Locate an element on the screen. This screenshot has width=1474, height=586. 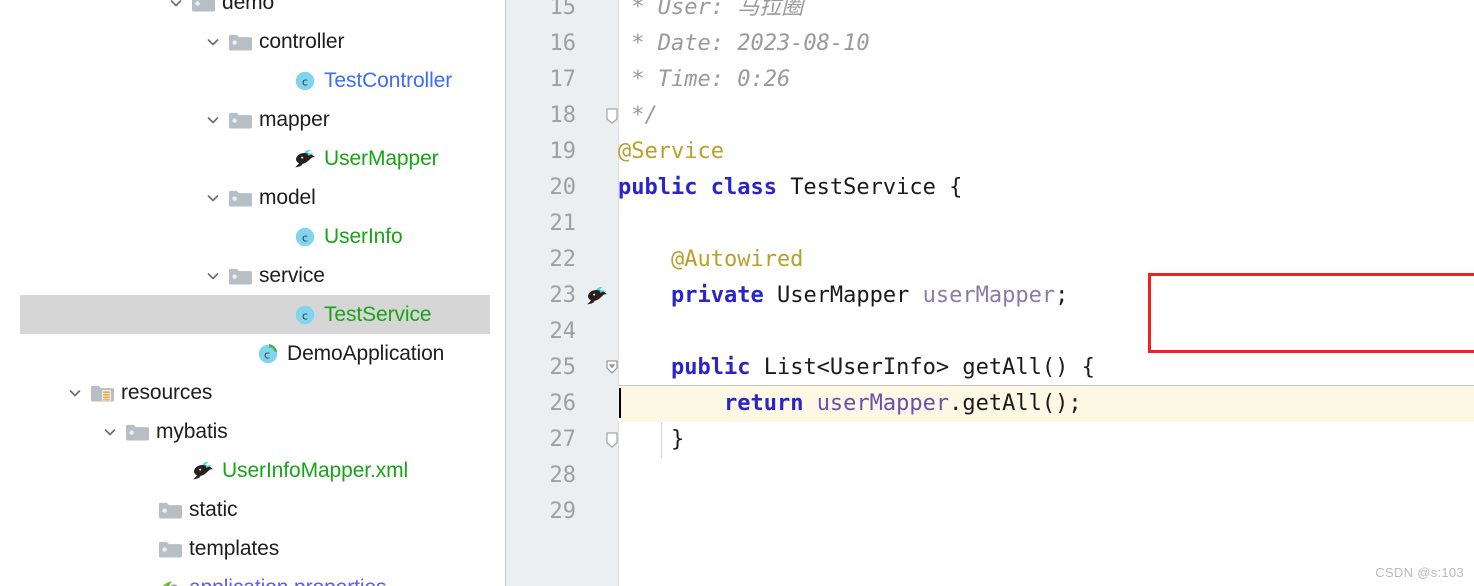
code-line-16: 16 * Date: 2023-08-10 is located at coordinates (990, 44).